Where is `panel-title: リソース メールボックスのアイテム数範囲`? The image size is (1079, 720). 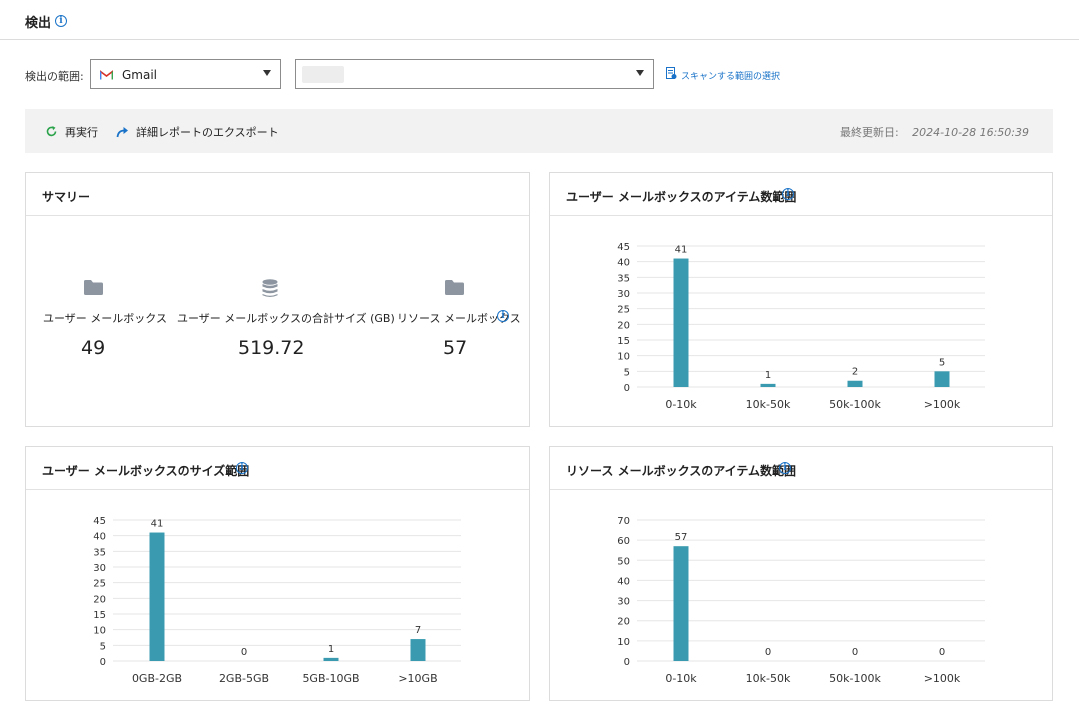 panel-title: リソース メールボックスのアイテム数範囲 is located at coordinates (681, 471).